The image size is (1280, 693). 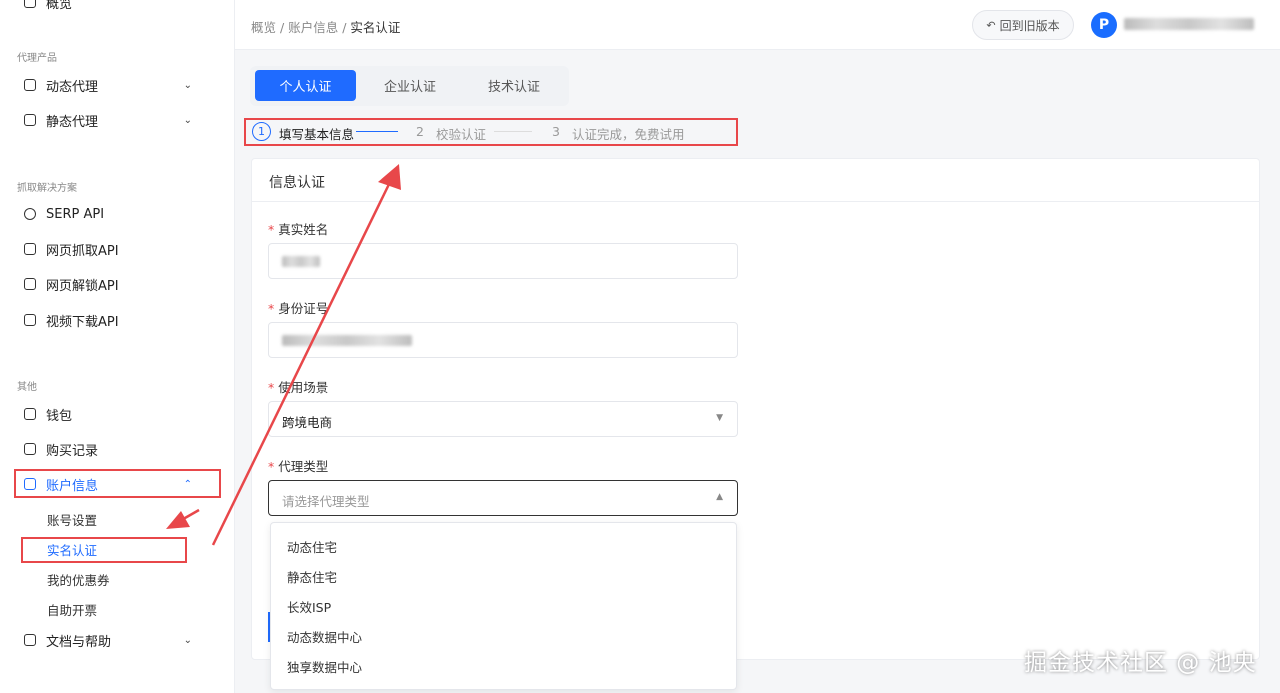 What do you see at coordinates (302, 361) in the screenshot?
I see `annotation-arrow-line` at bounding box center [302, 361].